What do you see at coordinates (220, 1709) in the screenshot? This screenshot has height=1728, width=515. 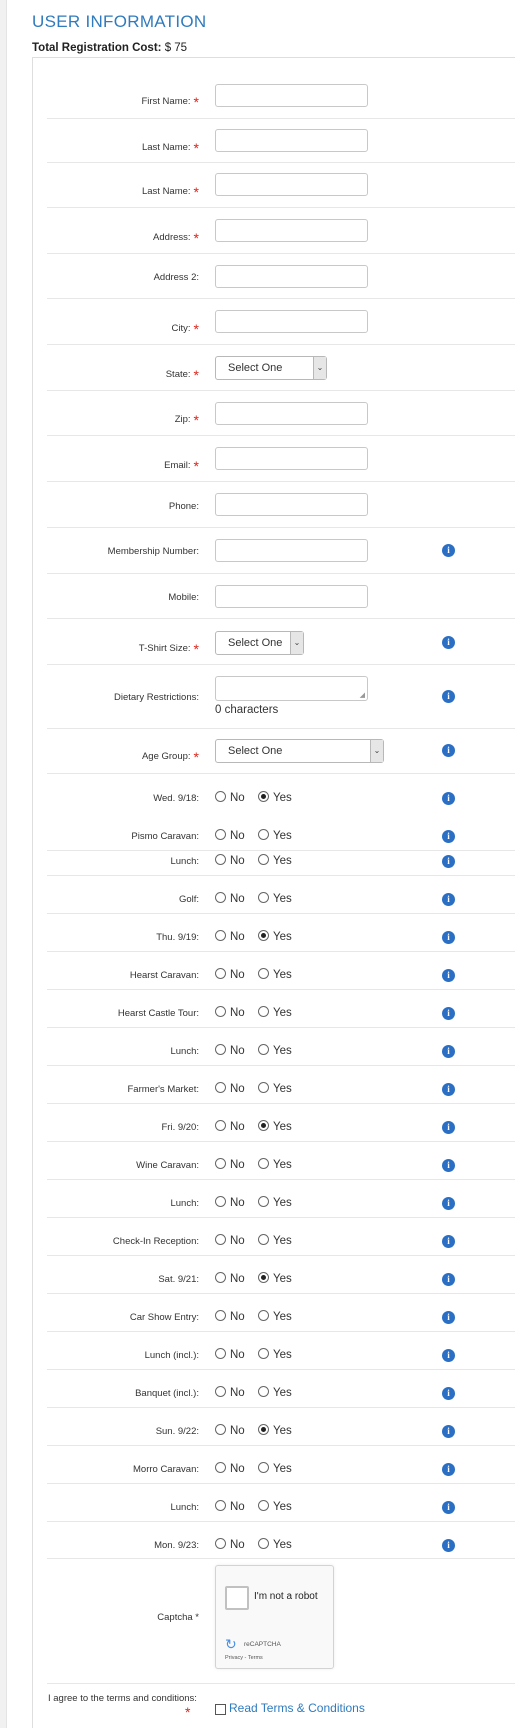 I see `terms-checkbox` at bounding box center [220, 1709].